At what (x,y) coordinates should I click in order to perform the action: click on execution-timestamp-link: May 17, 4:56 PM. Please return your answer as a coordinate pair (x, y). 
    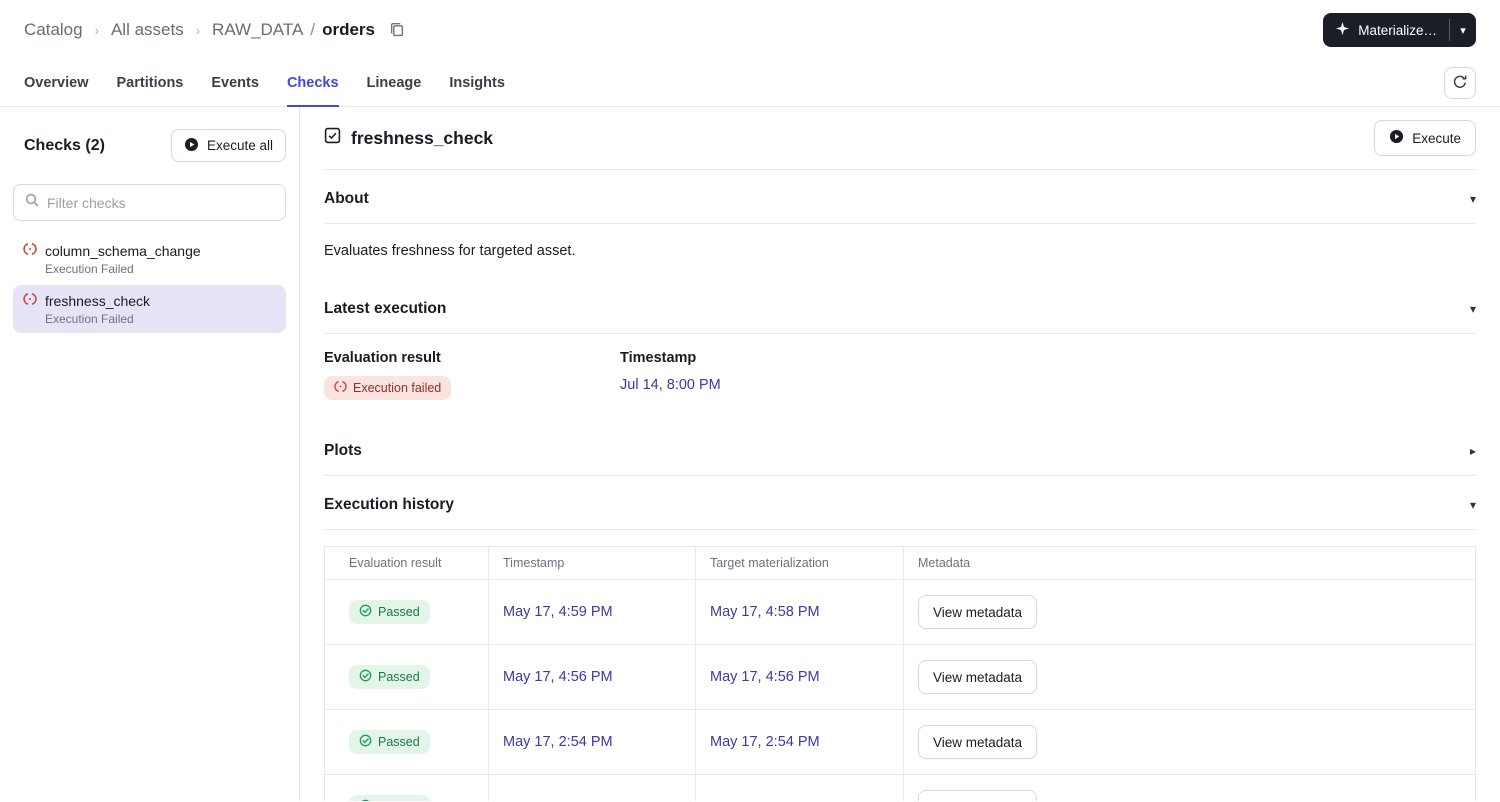
    Looking at the image, I should click on (558, 677).